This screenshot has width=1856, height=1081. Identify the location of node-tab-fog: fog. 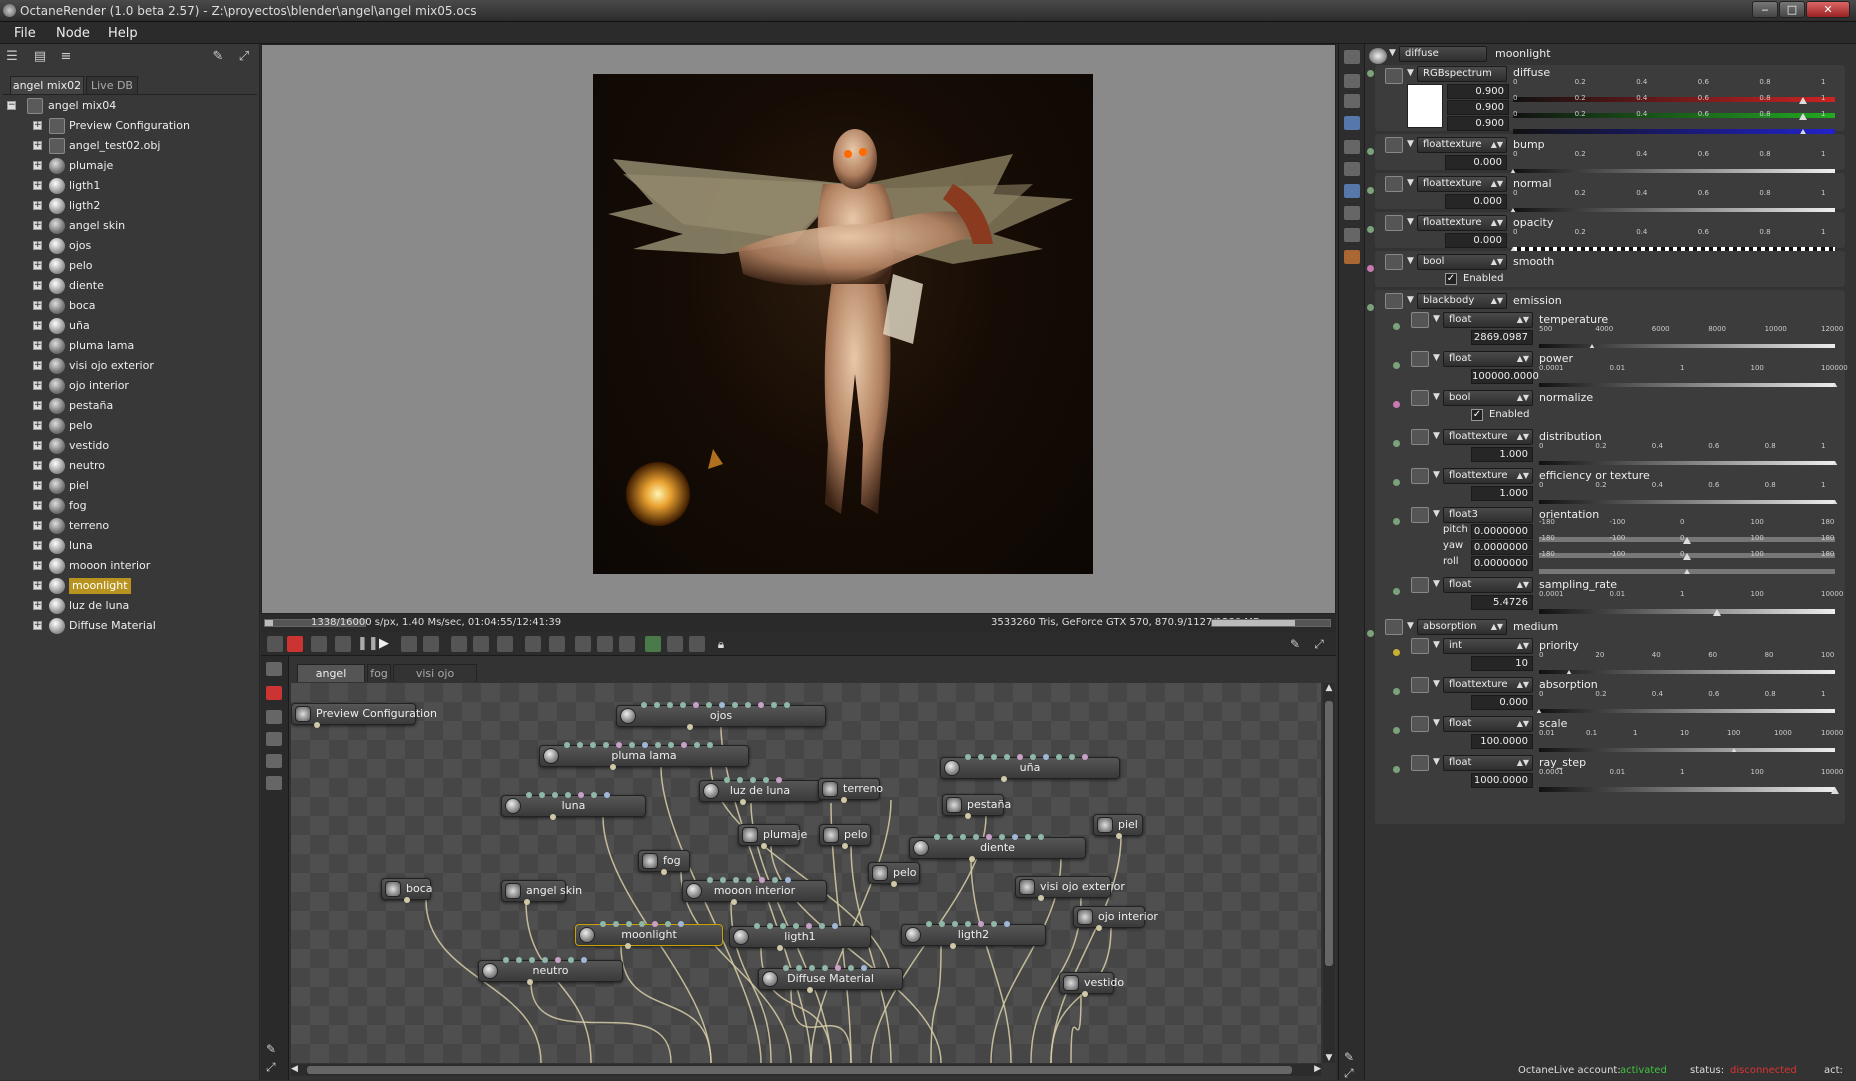
(379, 673).